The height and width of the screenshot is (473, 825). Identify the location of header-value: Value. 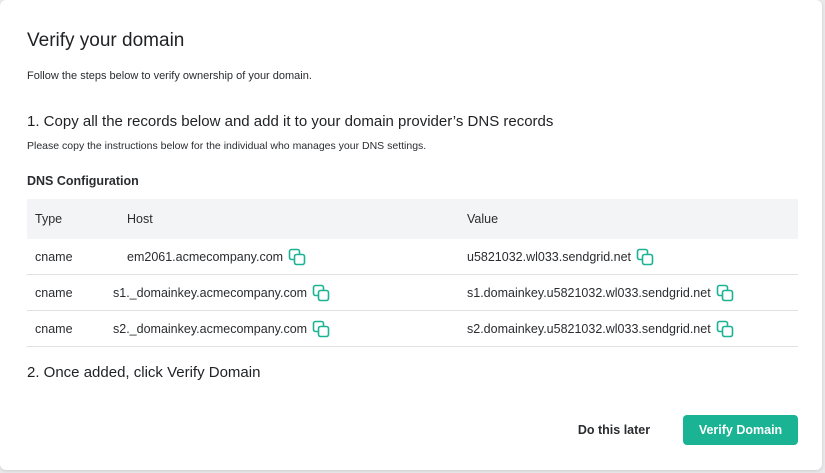
(483, 219).